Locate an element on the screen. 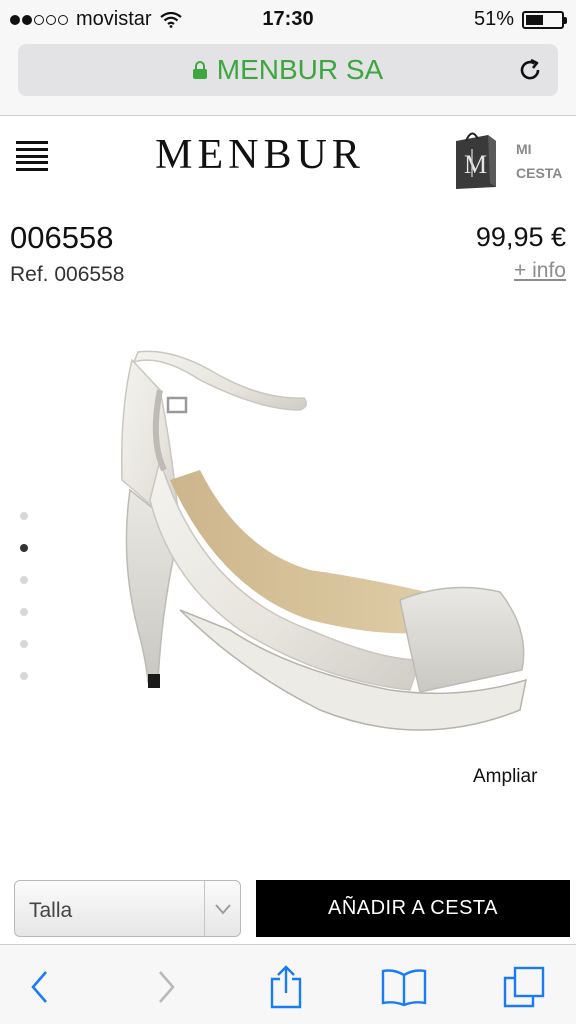 This screenshot has width=576, height=1024. product-price: 99,95 € is located at coordinates (520, 237).